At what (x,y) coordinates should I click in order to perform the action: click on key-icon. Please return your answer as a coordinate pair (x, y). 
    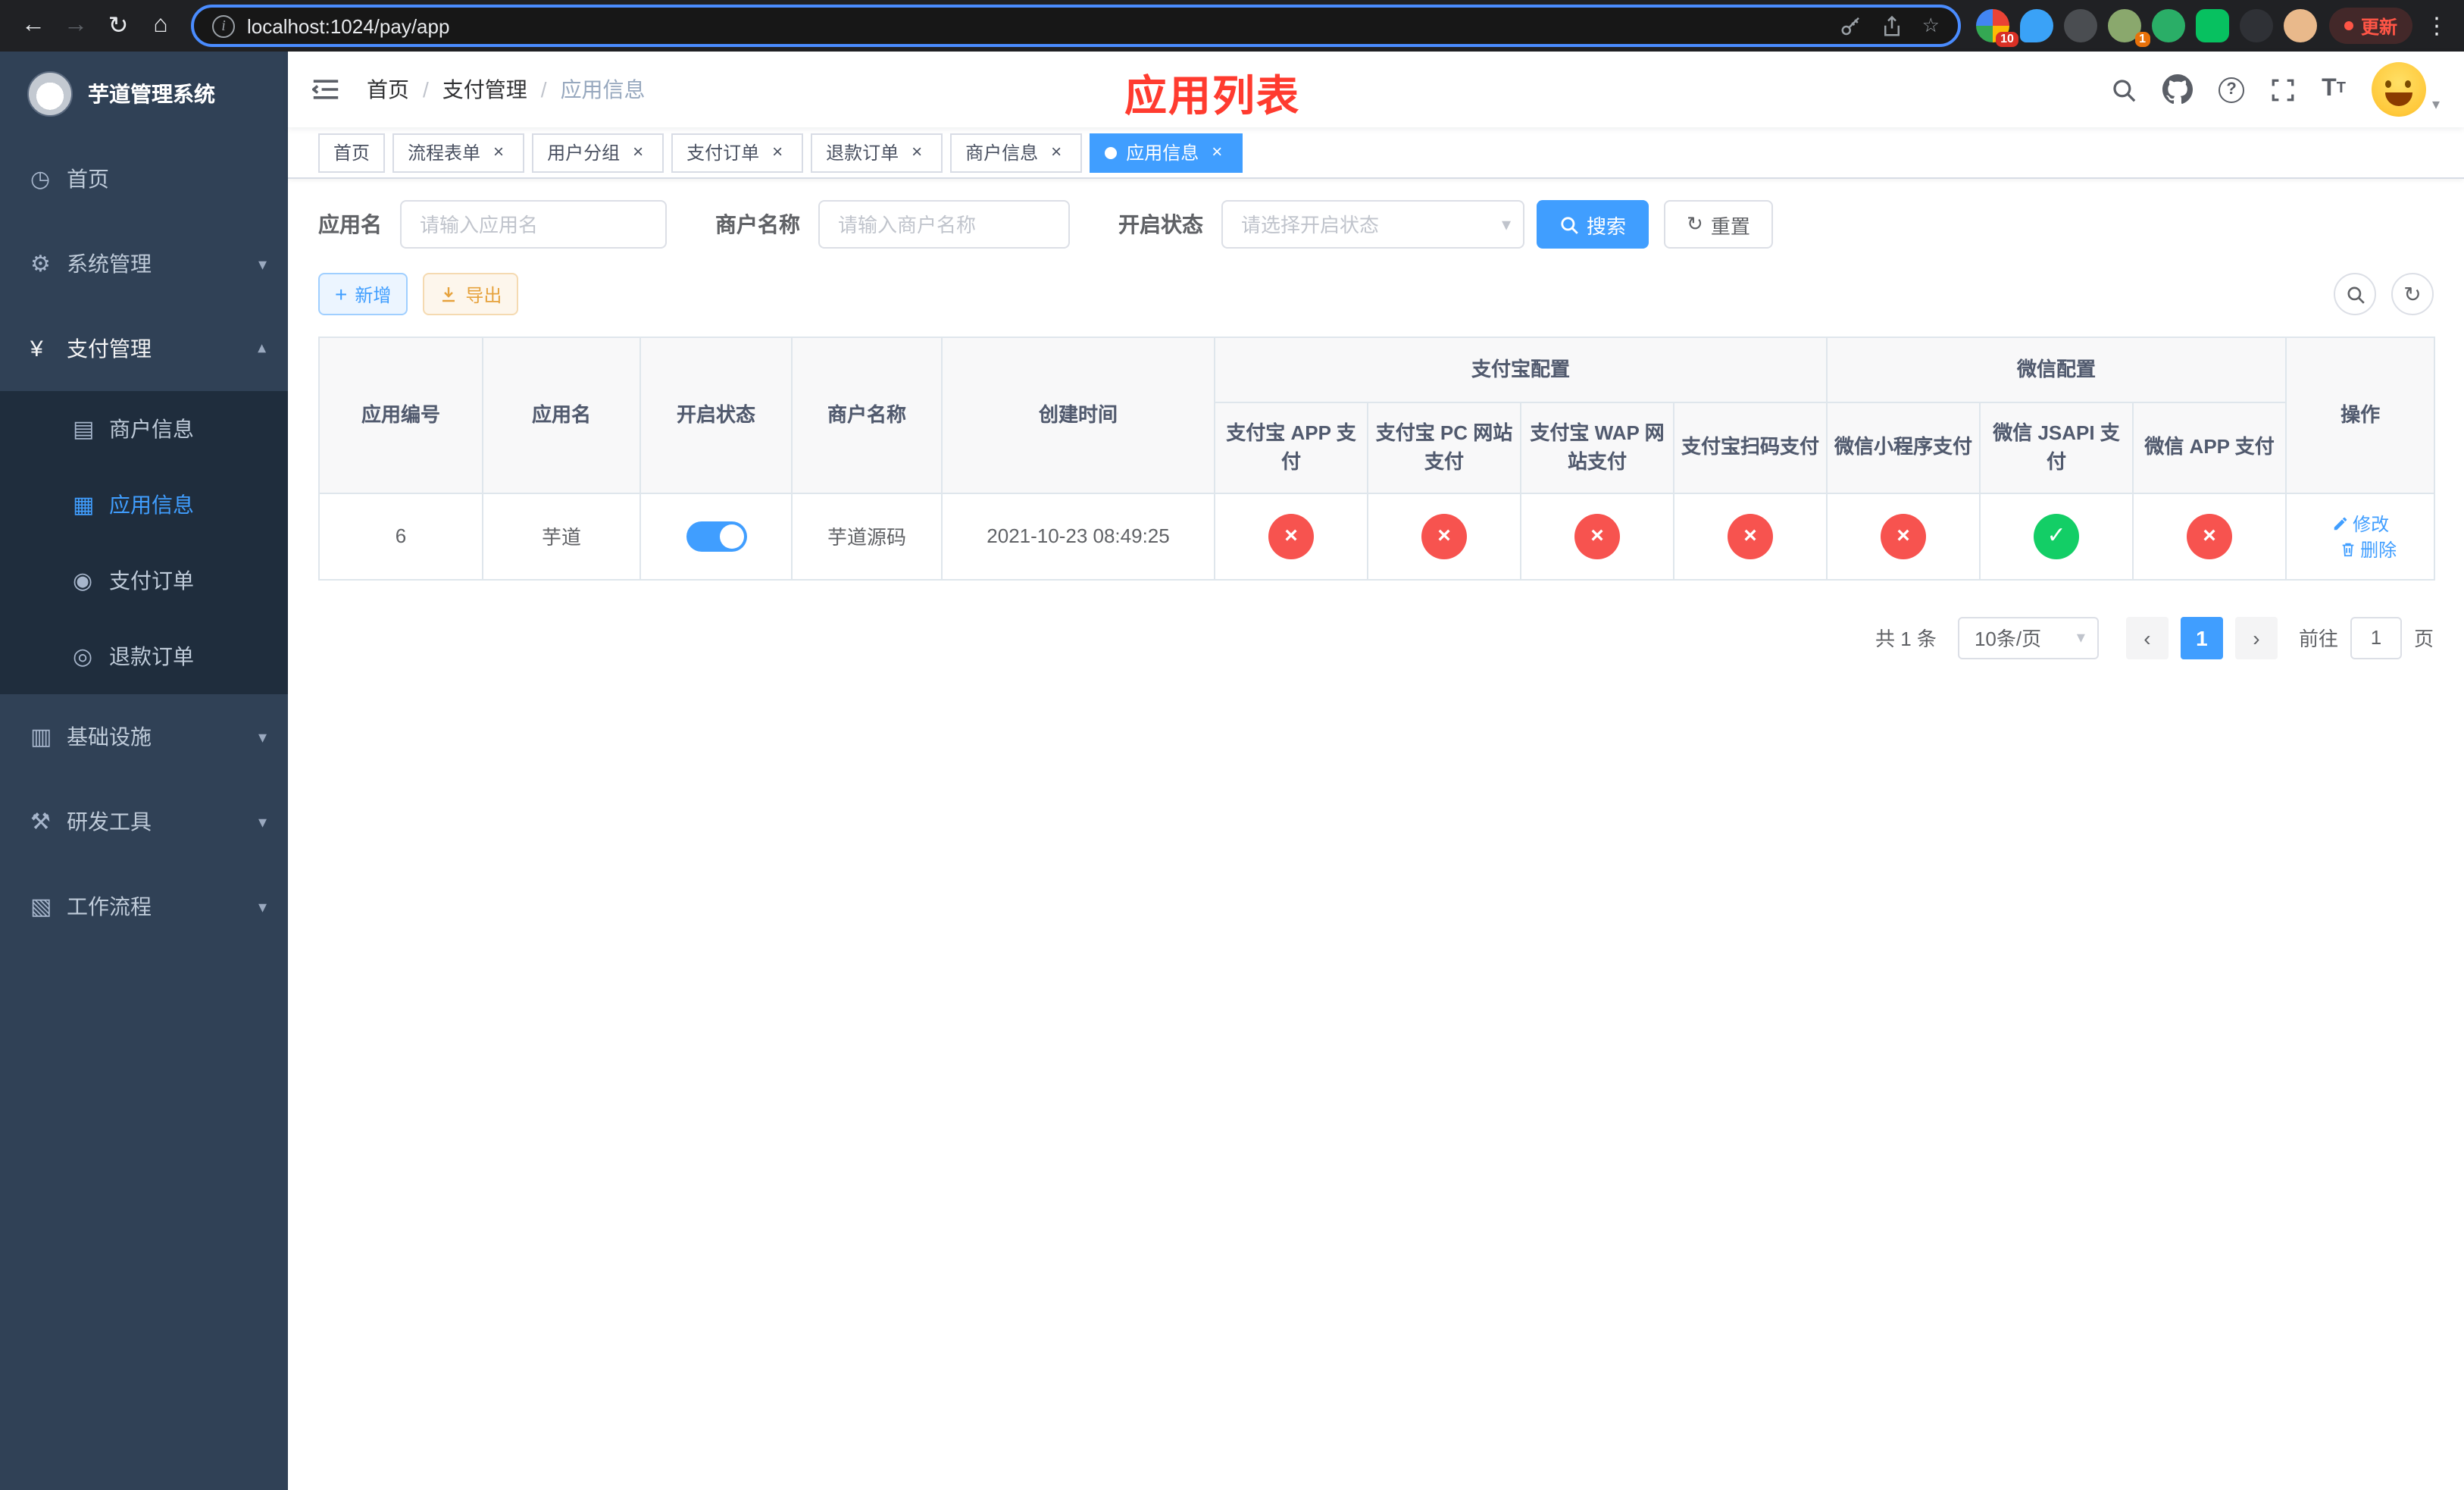
    Looking at the image, I should click on (1851, 26).